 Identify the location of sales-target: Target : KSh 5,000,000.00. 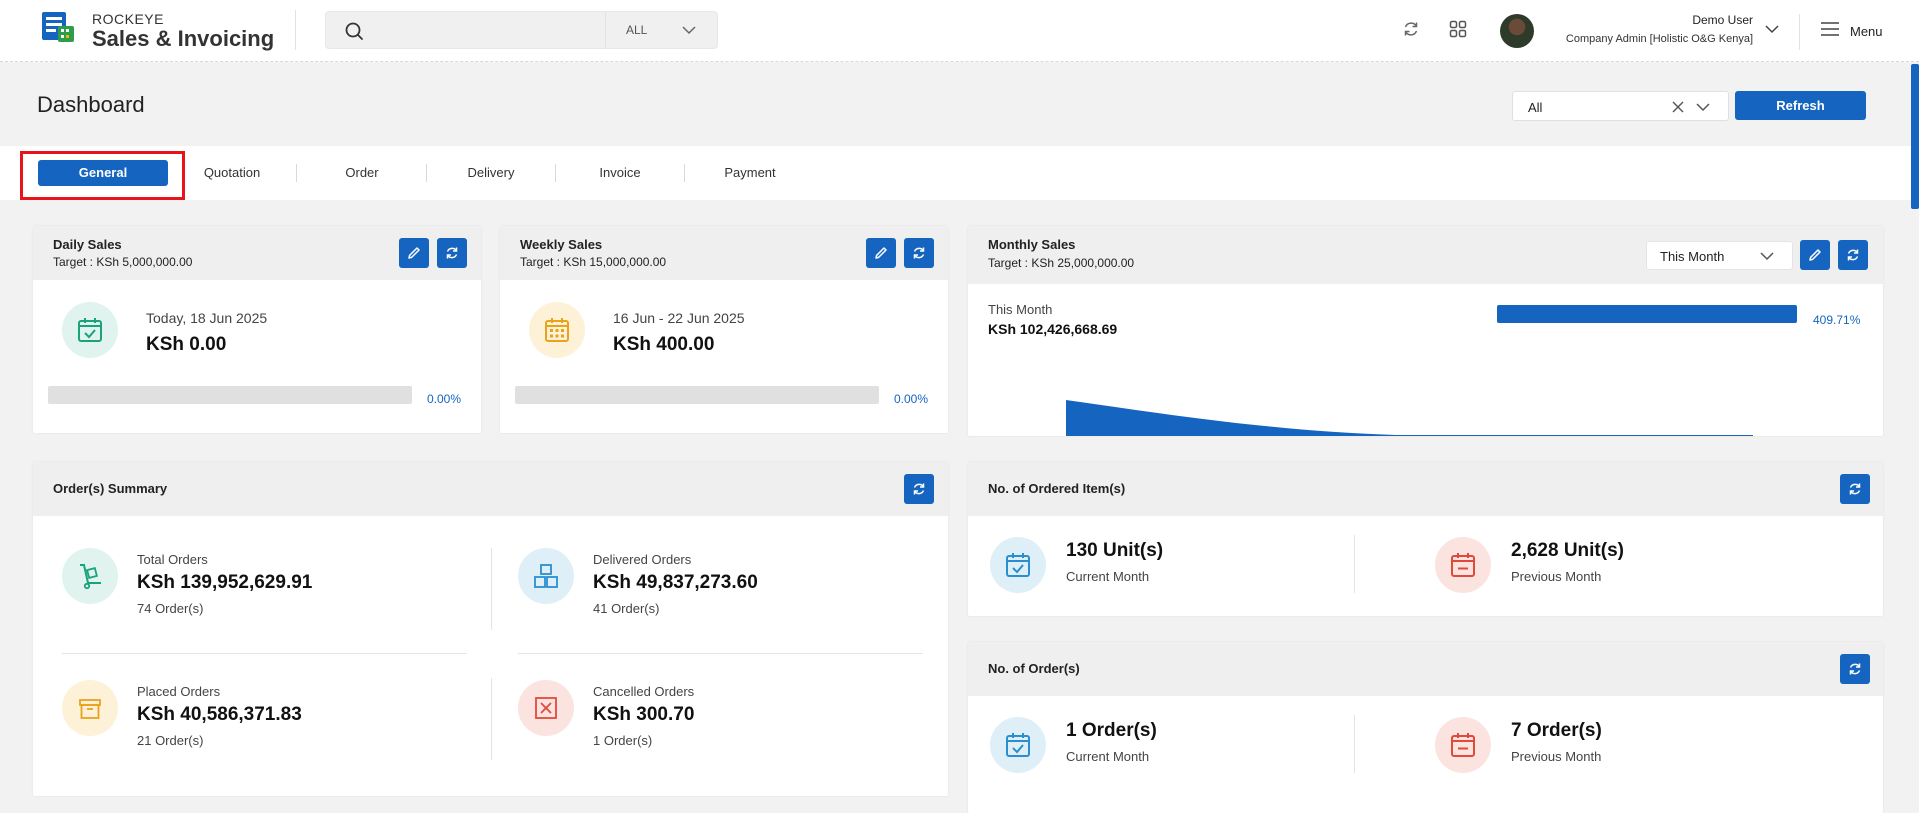
(123, 262).